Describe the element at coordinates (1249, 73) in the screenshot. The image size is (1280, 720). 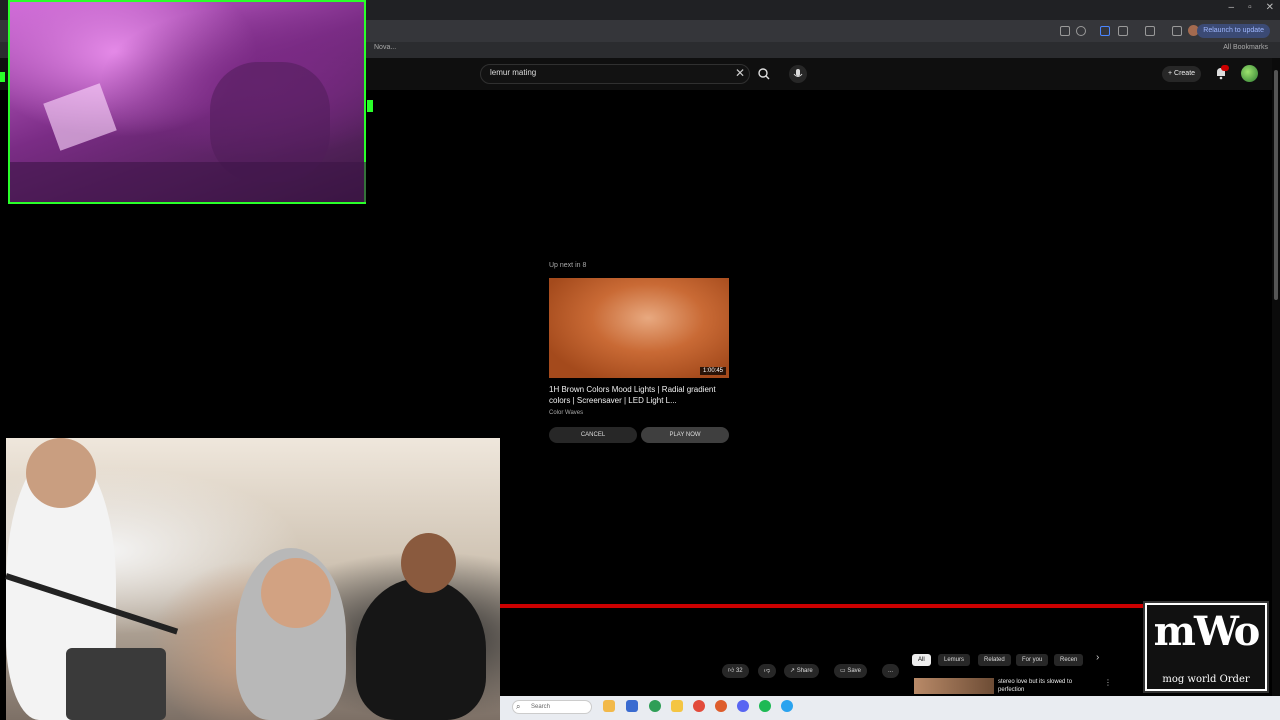
I see `avatar` at that location.